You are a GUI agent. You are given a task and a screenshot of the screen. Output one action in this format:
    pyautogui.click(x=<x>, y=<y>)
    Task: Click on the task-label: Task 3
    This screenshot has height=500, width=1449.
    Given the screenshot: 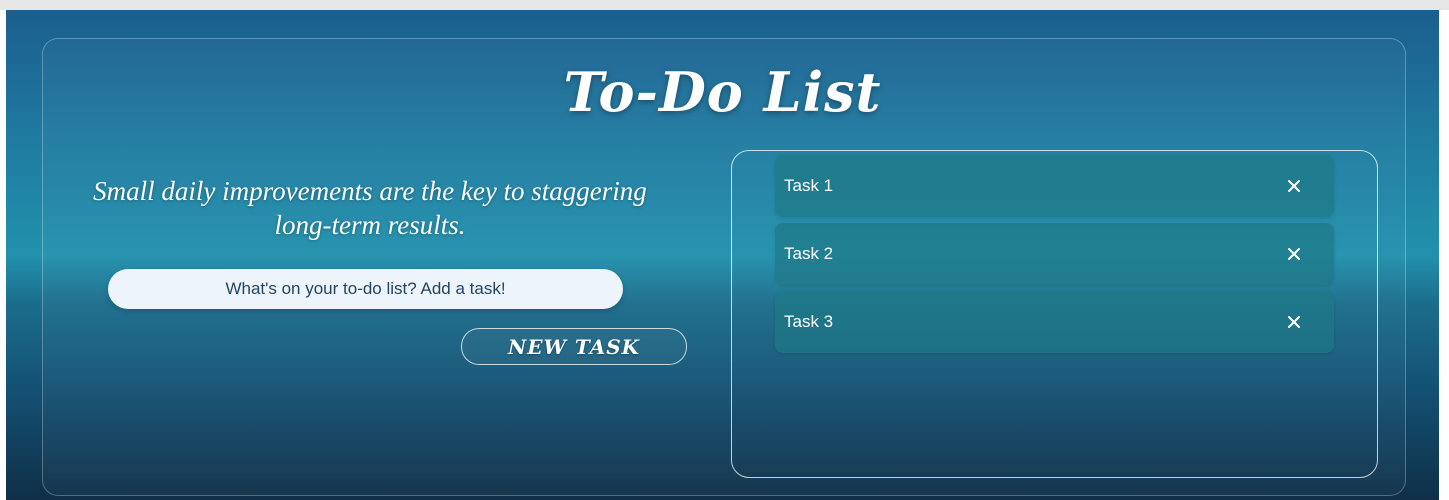 What is the action you would take?
    pyautogui.click(x=809, y=321)
    